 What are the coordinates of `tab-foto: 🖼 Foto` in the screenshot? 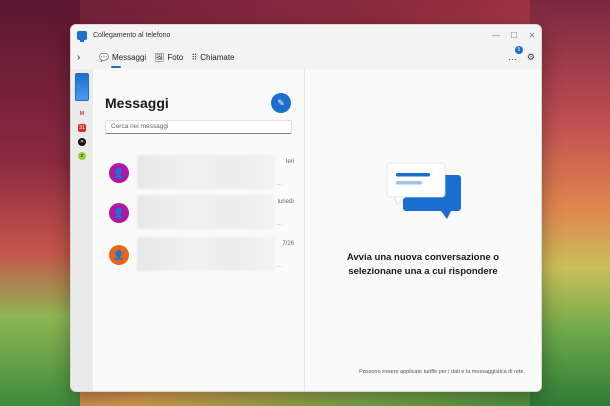 It's located at (168, 57).